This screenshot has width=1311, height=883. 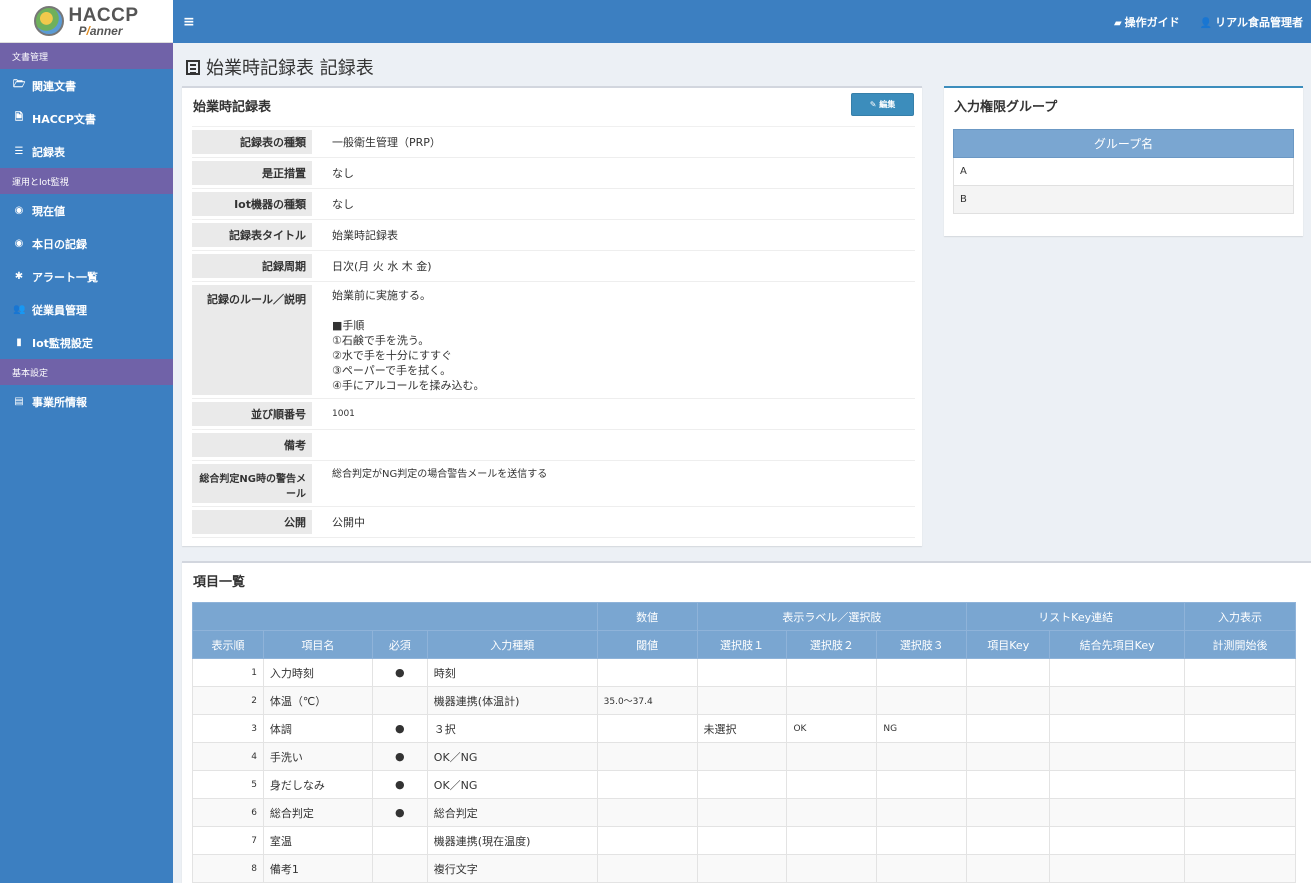 I want to click on cell-order: 1, so click(x=228, y=672).